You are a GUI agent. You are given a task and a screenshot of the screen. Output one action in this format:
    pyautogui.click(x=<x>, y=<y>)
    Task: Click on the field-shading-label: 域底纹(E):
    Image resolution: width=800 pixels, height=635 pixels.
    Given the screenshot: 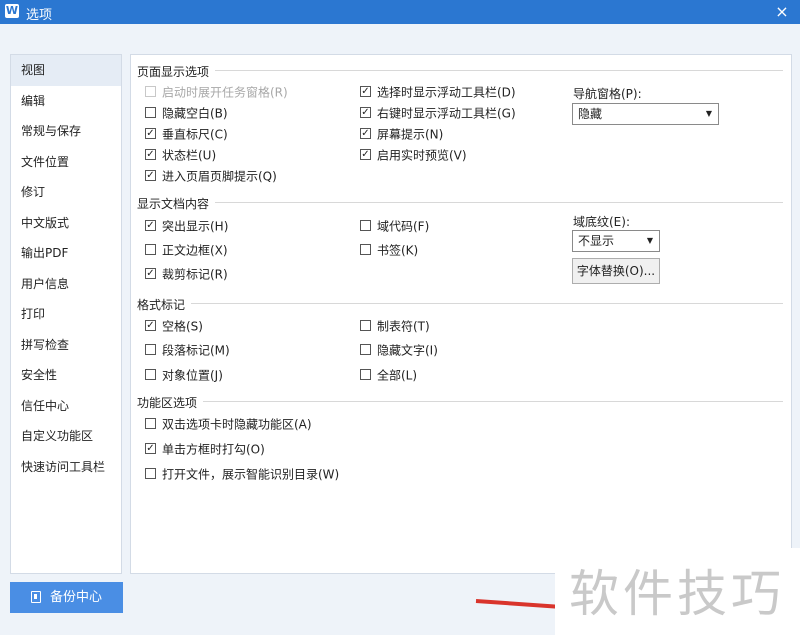 What is the action you would take?
    pyautogui.click(x=601, y=222)
    